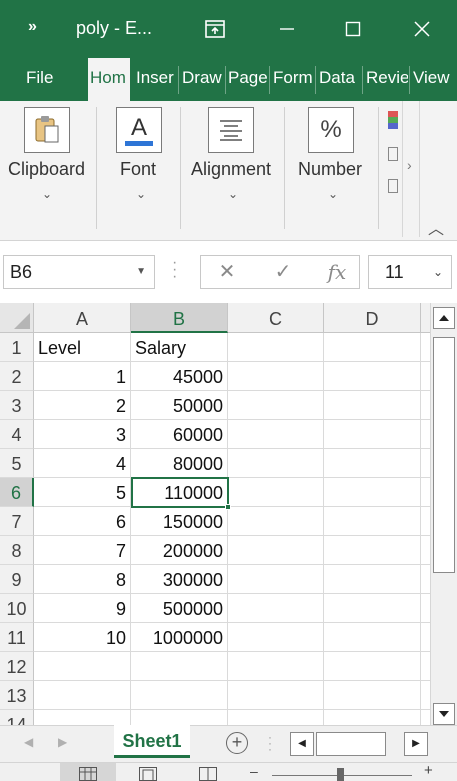 This screenshot has height=781, width=457. Describe the element at coordinates (428, 770) in the screenshot. I see `zoom-in-icon: +` at that location.